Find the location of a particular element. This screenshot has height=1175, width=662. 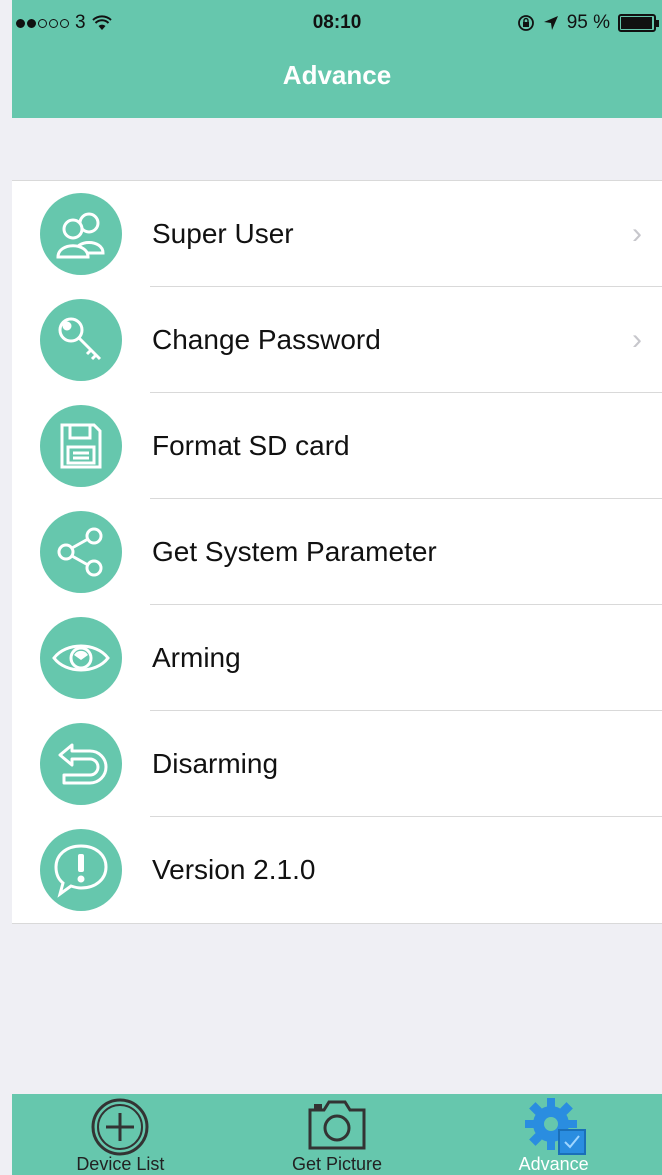

gear-icon is located at coordinates (555, 1126).